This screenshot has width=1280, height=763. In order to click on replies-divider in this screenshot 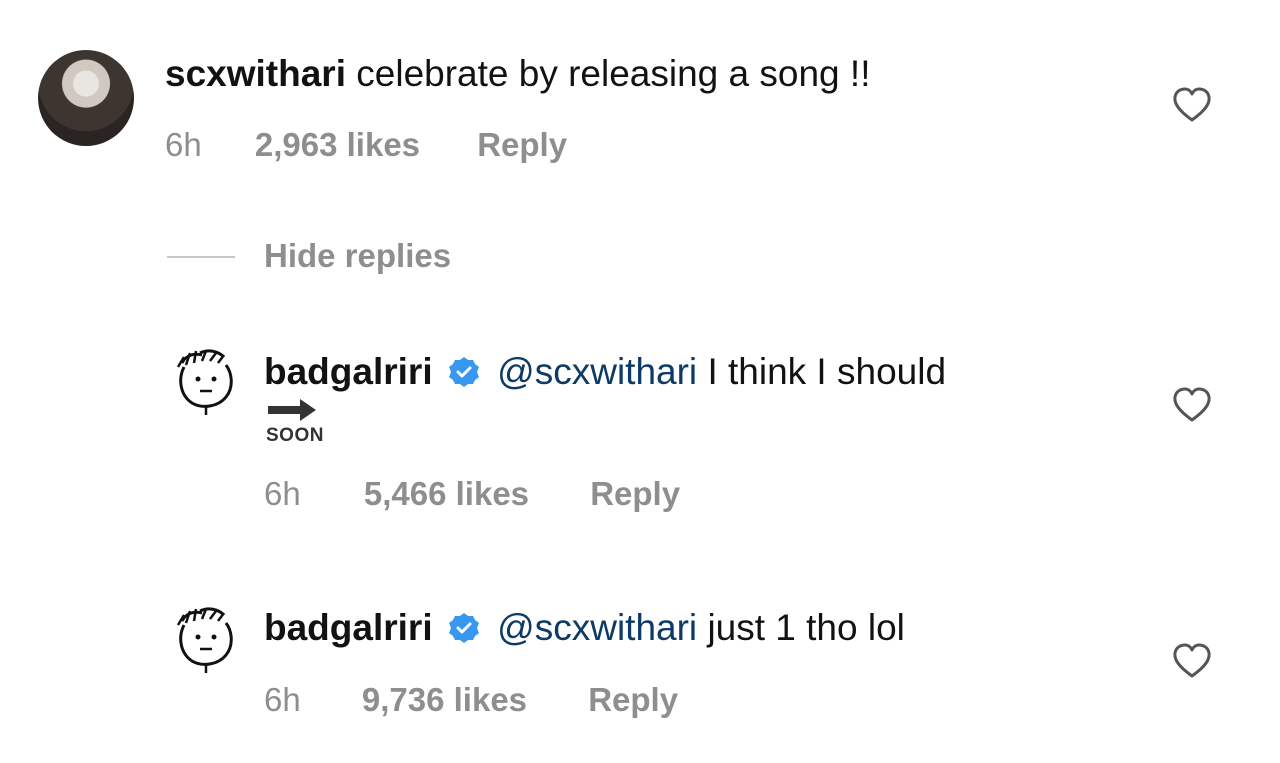, I will do `click(201, 257)`.